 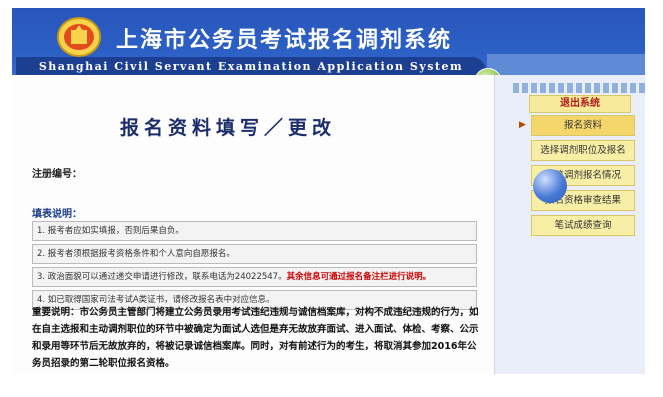 I want to click on decorative-ball-icon, so click(x=550, y=186).